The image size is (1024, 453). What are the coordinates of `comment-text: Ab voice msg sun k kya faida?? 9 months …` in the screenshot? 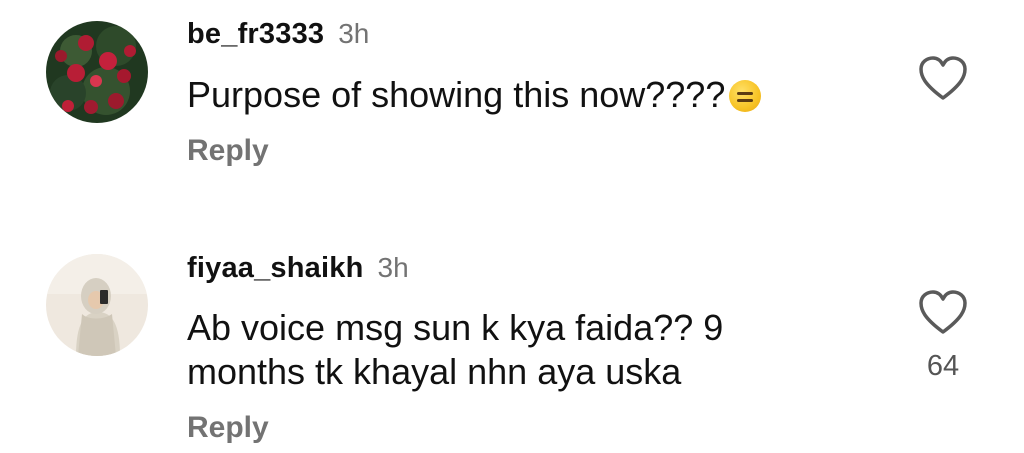 It's located at (455, 350).